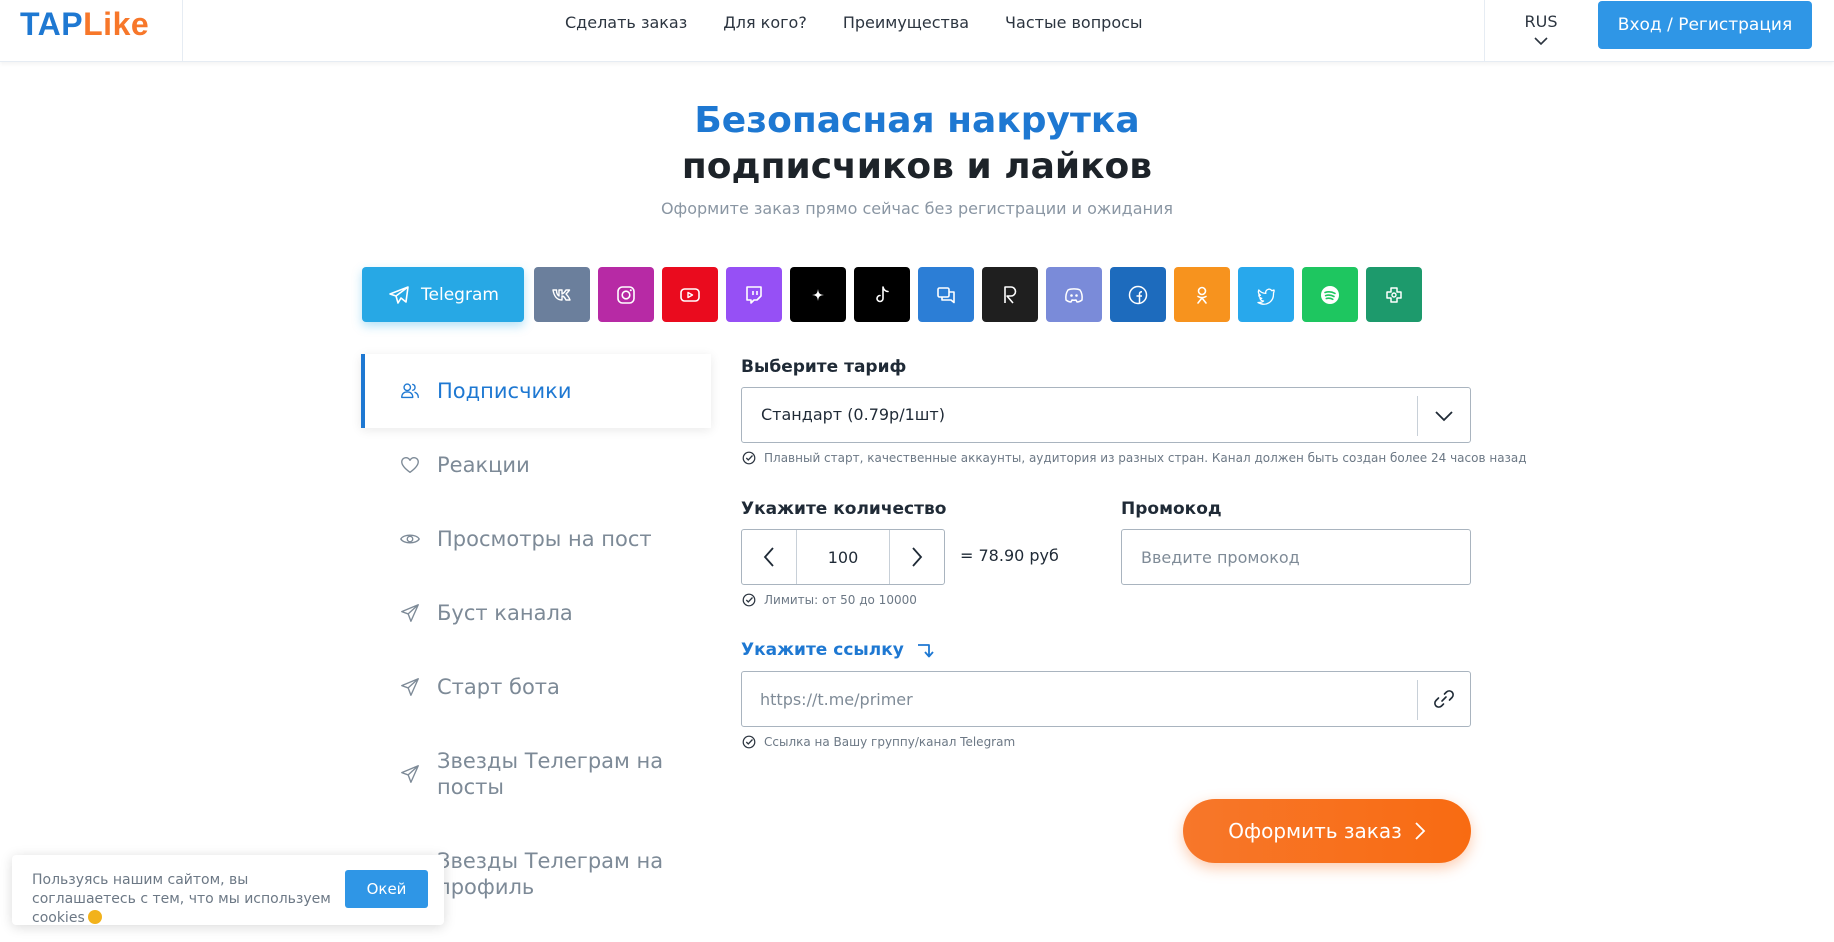 The image size is (1834, 942). I want to click on odnoklassniki-icon, so click(1202, 295).